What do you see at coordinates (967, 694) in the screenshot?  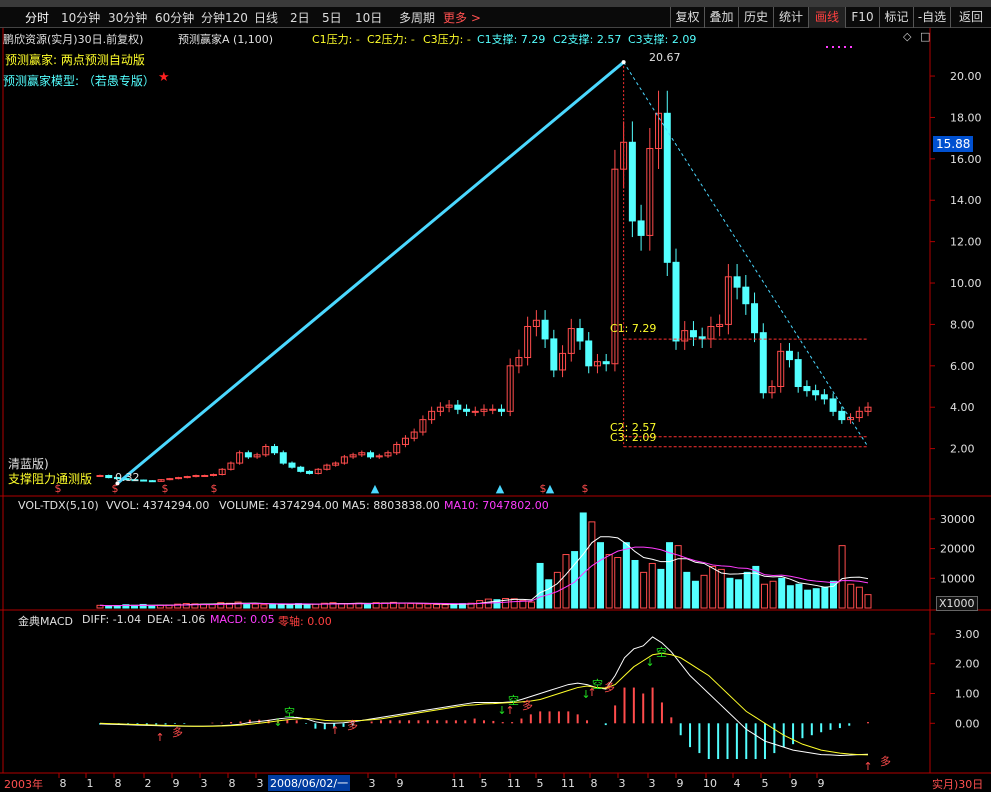 I see `macd-y-tick-label: 1.00` at bounding box center [967, 694].